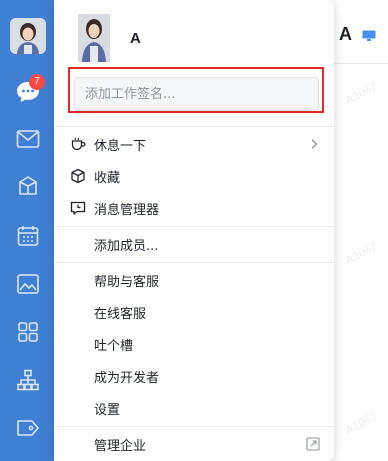  Describe the element at coordinates (345, 34) in the screenshot. I see `background-chat-title: A` at that location.